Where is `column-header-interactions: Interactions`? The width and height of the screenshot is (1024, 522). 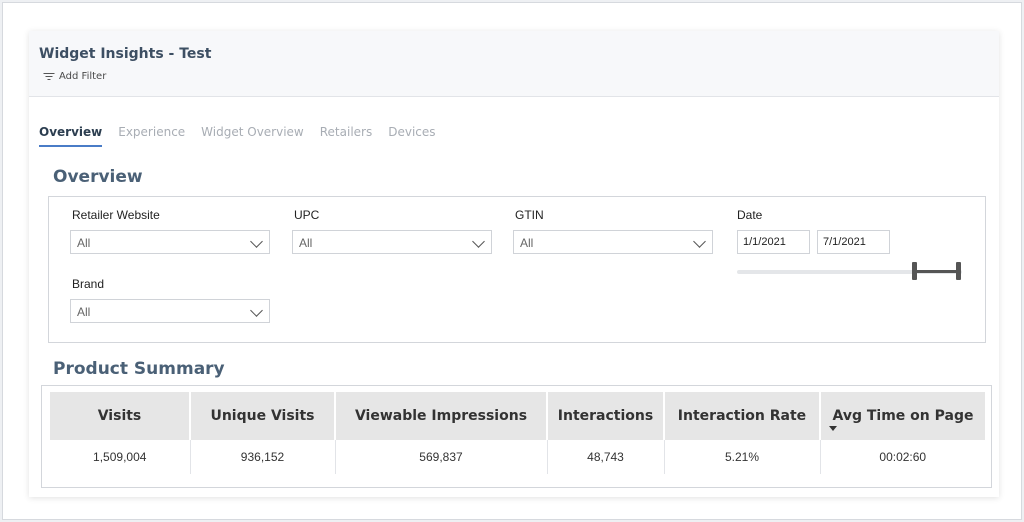
column-header-interactions: Interactions is located at coordinates (605, 416).